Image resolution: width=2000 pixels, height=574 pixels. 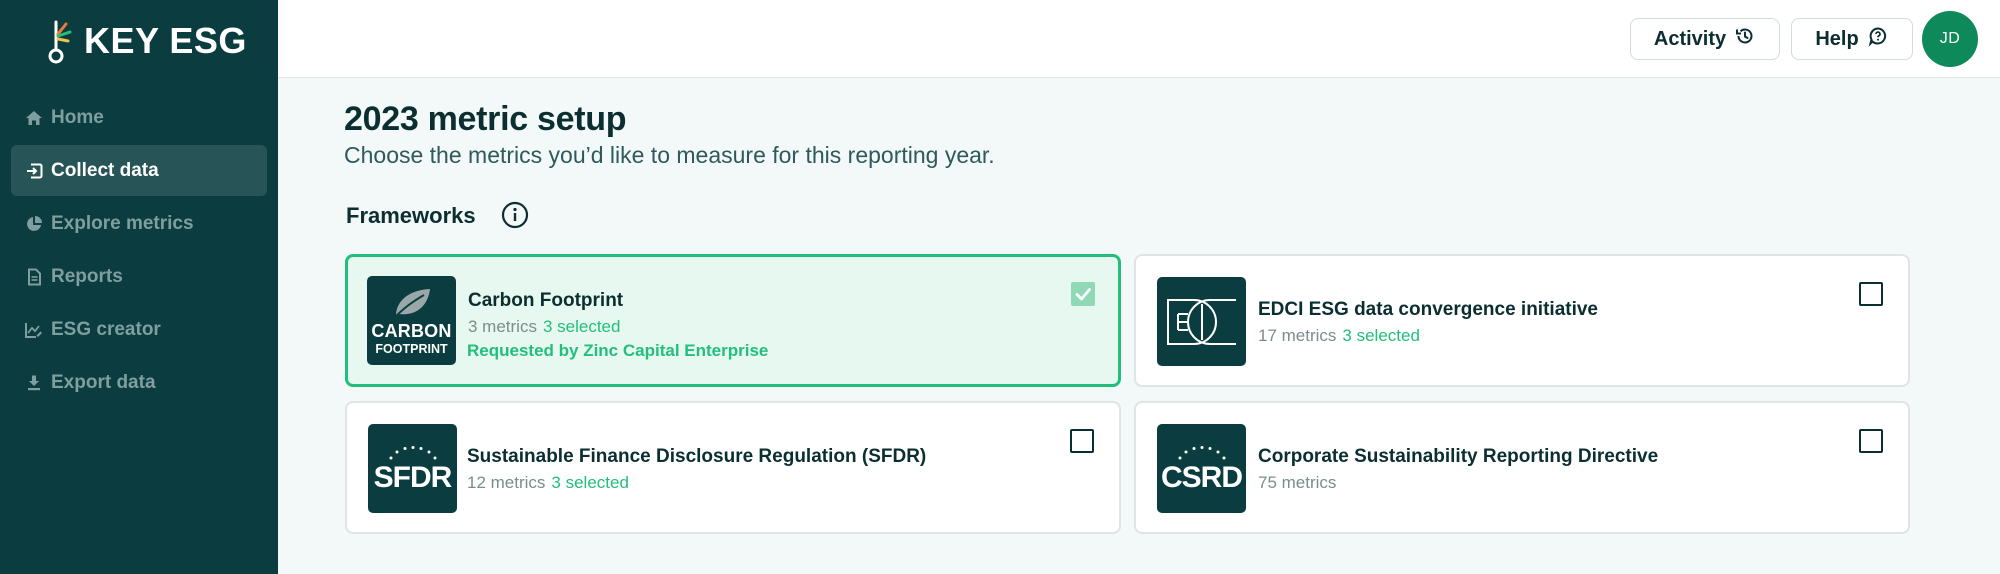 I want to click on frameworks-heading: Frameworks, so click(x=411, y=215).